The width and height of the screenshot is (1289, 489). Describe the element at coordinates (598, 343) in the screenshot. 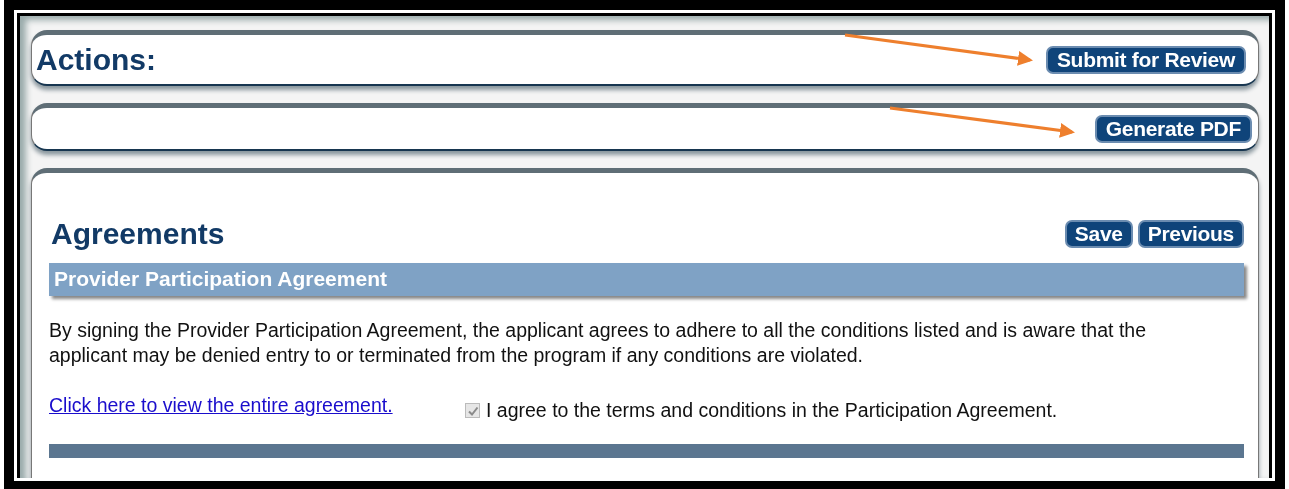

I see `agreement-text: By signing the Provider Participation Agreement, the applicant agrees to adhere to all the conditions listed and is aware that the applicant may be denied entry to or terminated from the program if any conditions are violated.` at that location.